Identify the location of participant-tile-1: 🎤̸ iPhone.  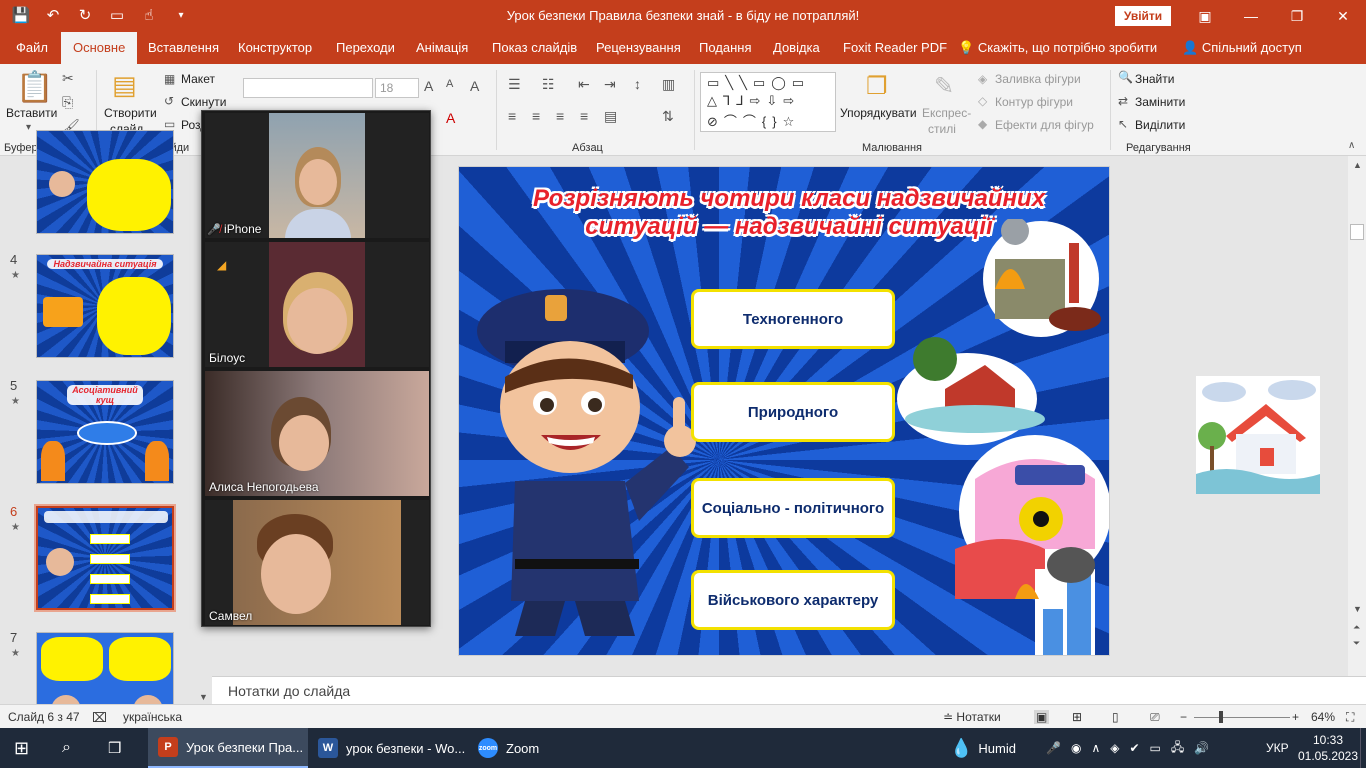
(317, 175).